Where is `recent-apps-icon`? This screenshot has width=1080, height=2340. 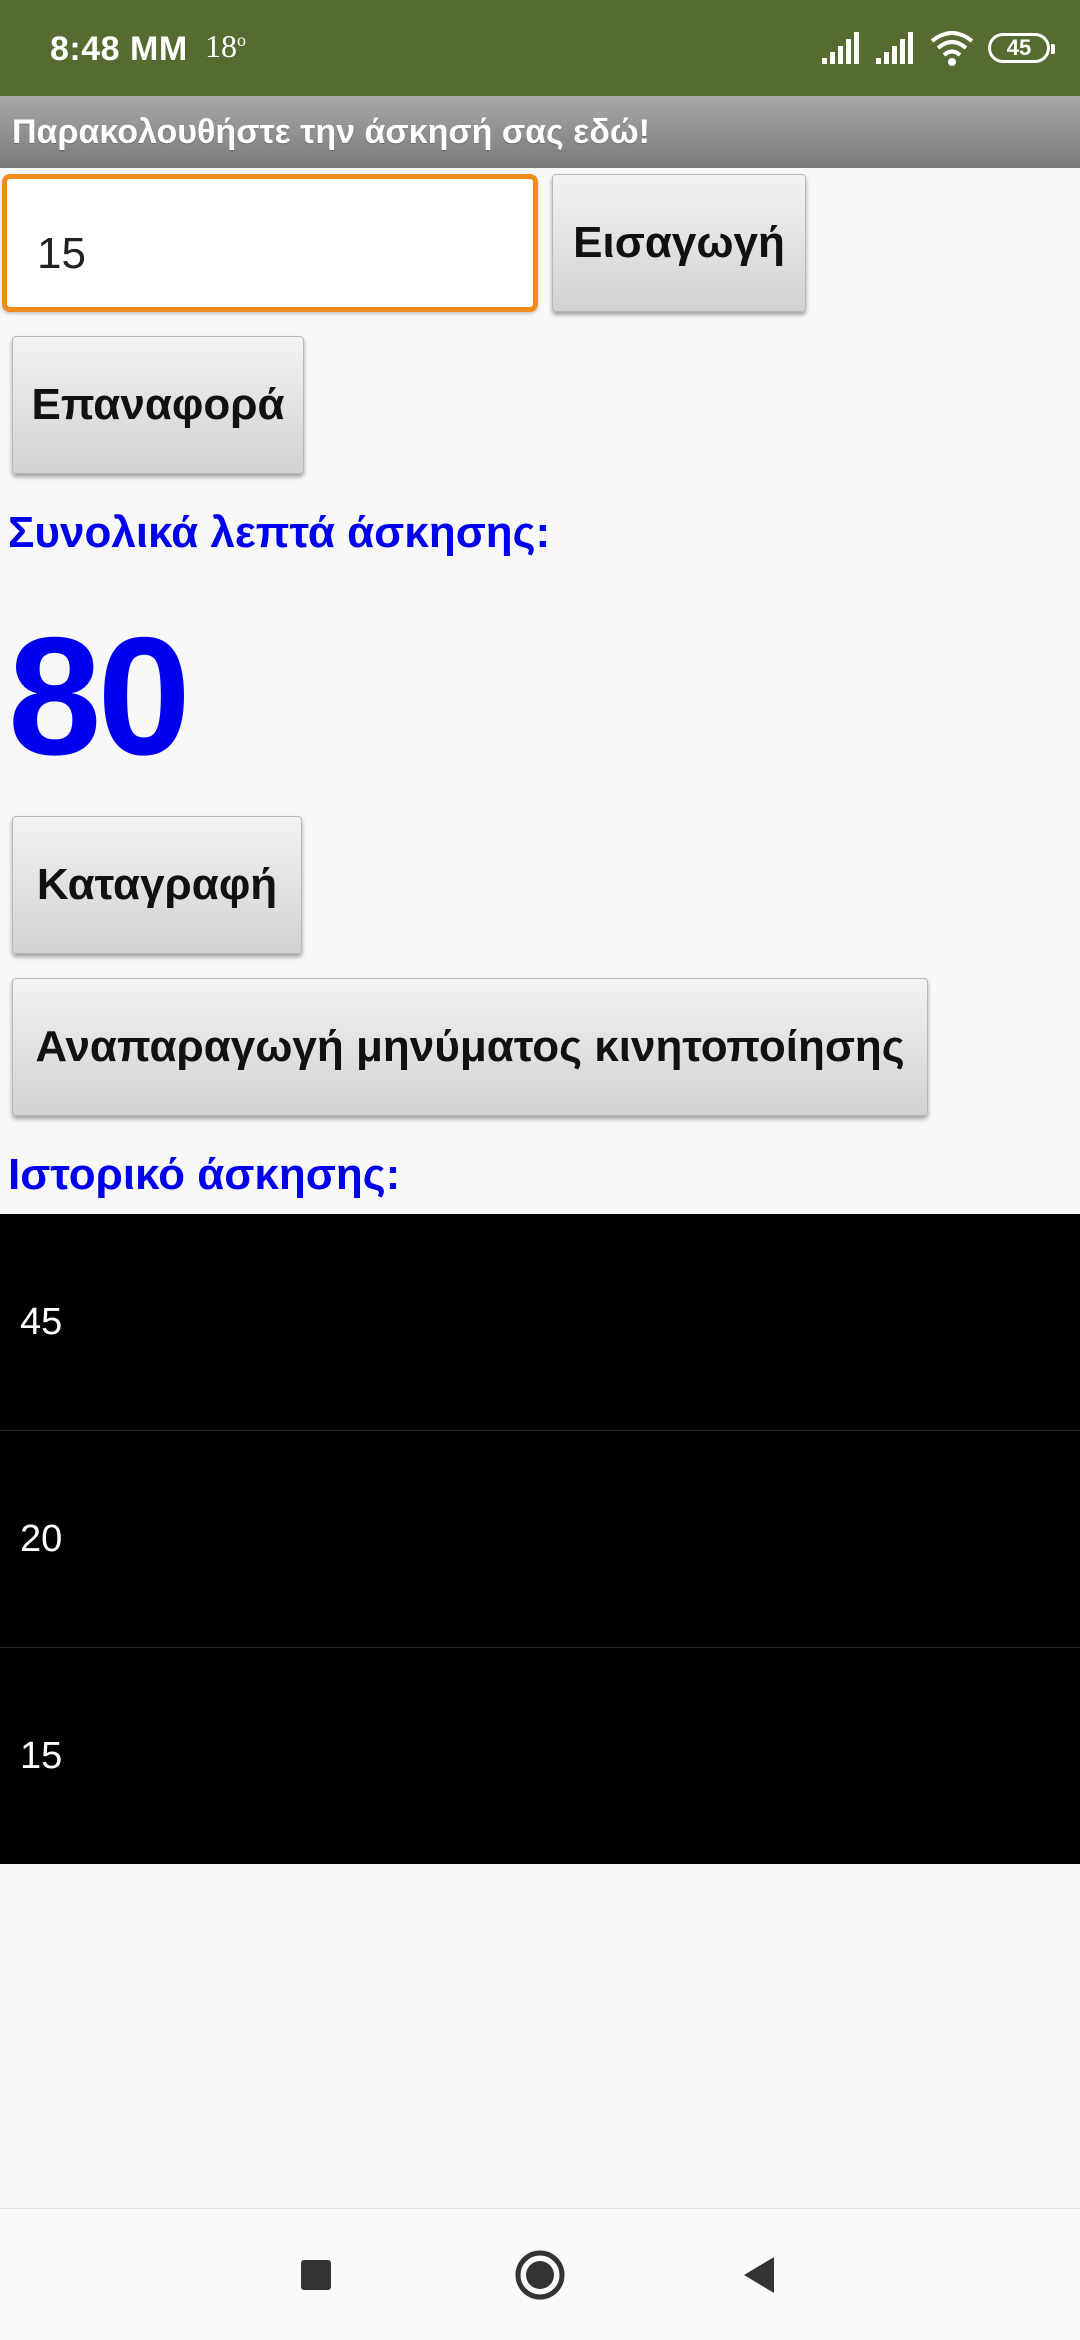
recent-apps-icon is located at coordinates (316, 2275).